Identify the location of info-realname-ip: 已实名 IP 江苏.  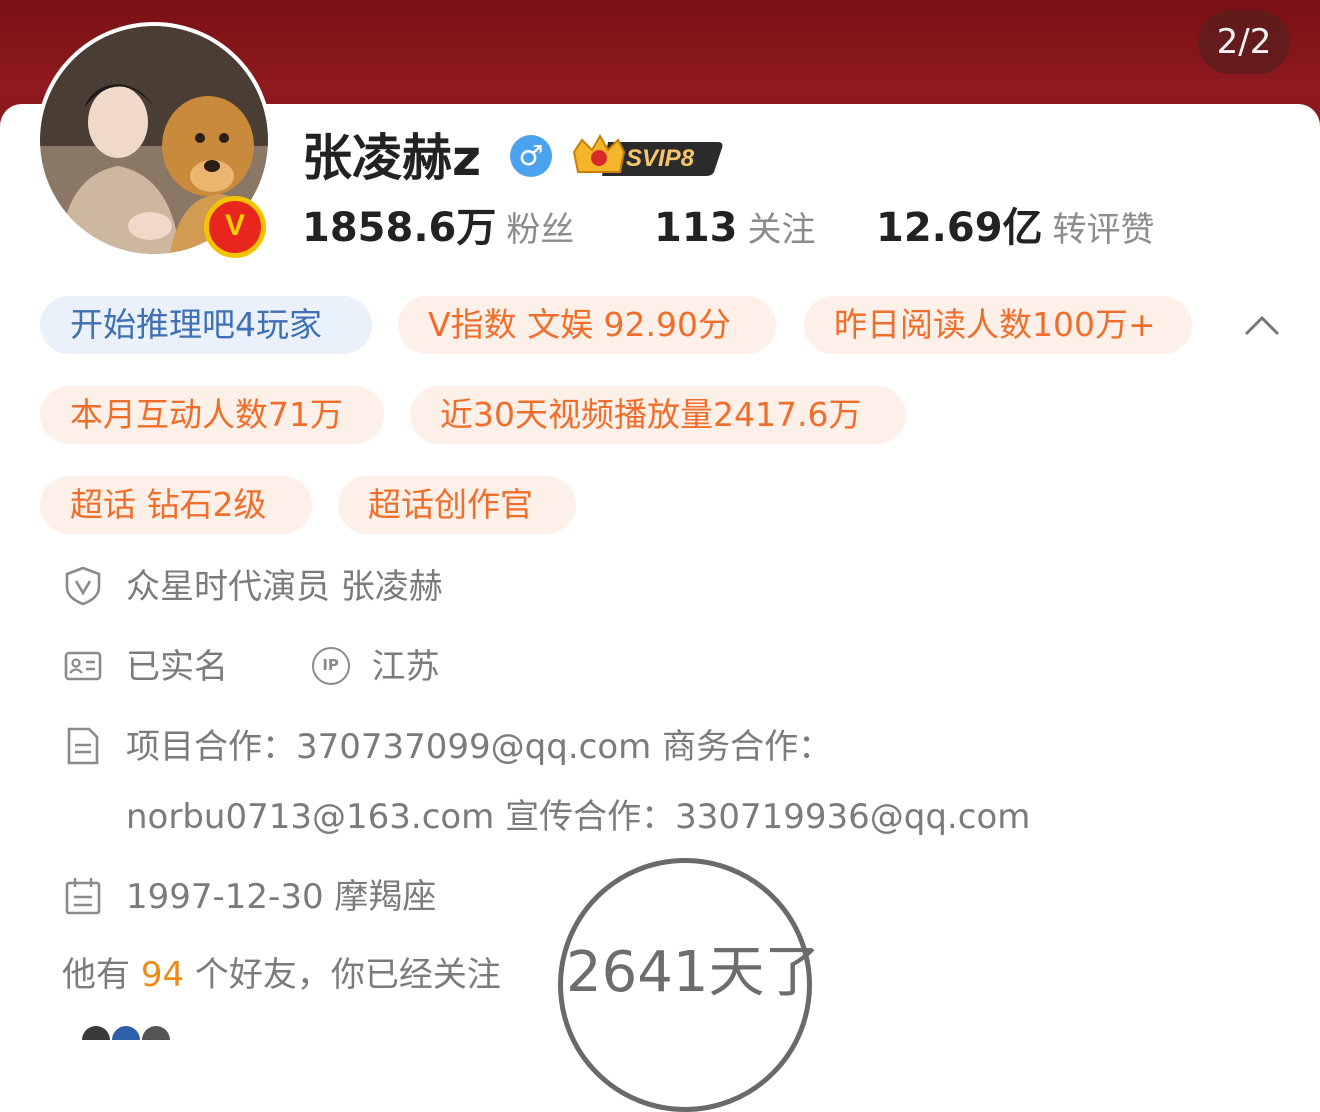
(251, 667).